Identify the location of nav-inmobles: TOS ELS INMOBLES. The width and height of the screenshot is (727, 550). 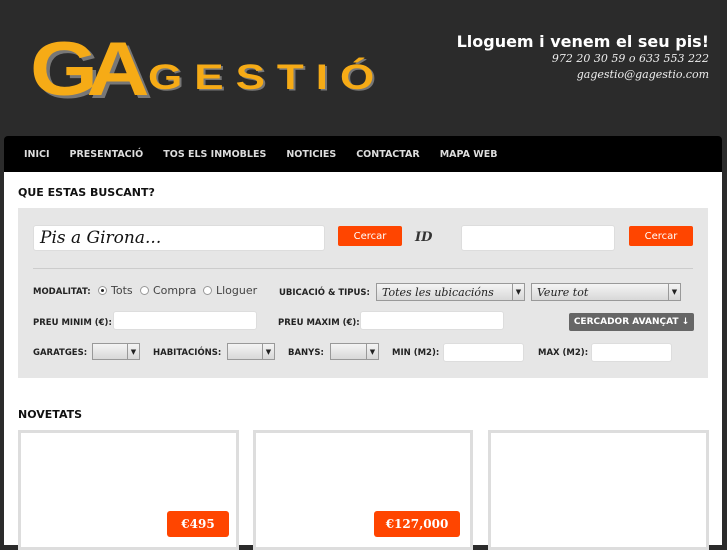
(214, 154).